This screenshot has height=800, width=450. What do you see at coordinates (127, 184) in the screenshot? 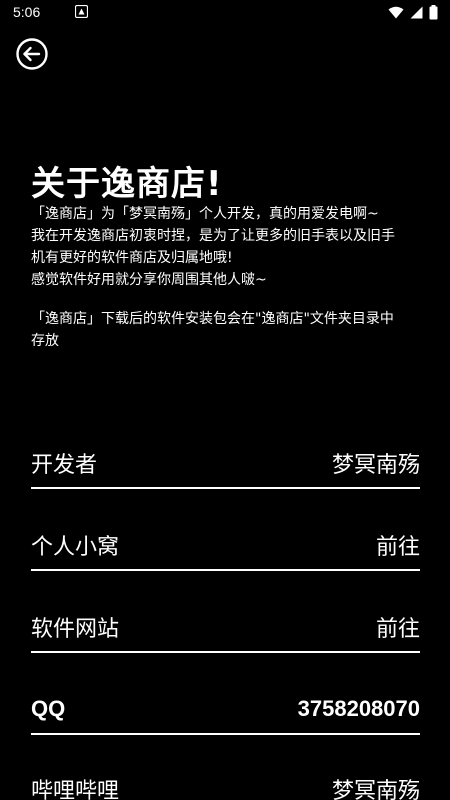
I see `page-title: 关于逸商店!` at bounding box center [127, 184].